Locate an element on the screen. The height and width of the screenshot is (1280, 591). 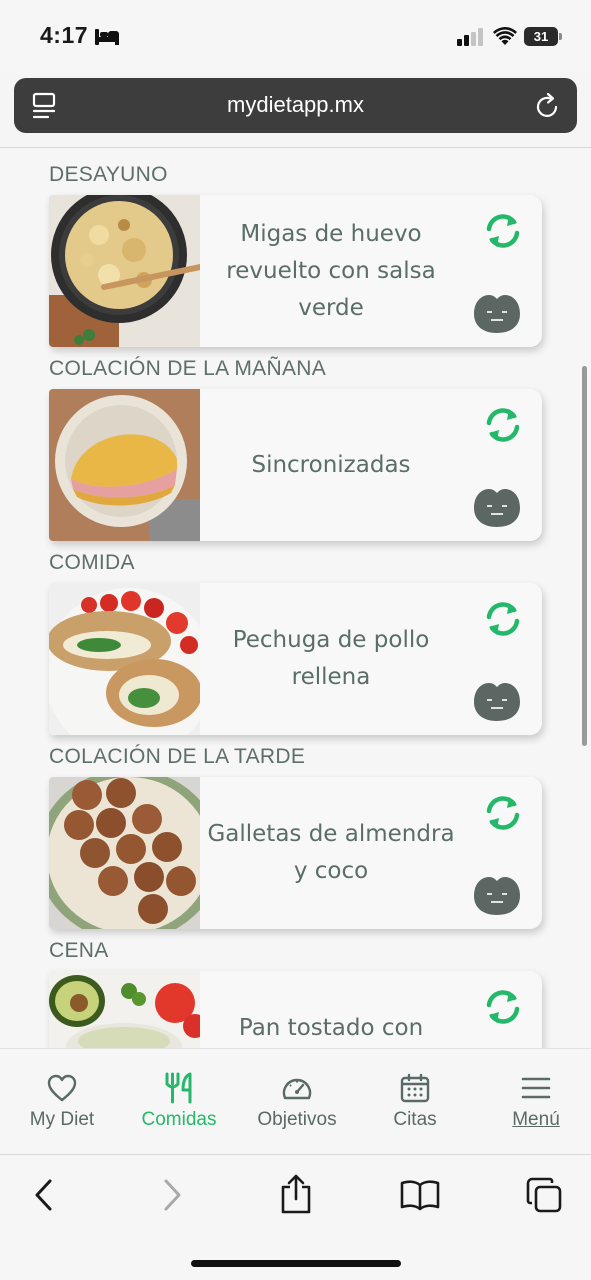
heart-icon is located at coordinates (62, 1088).